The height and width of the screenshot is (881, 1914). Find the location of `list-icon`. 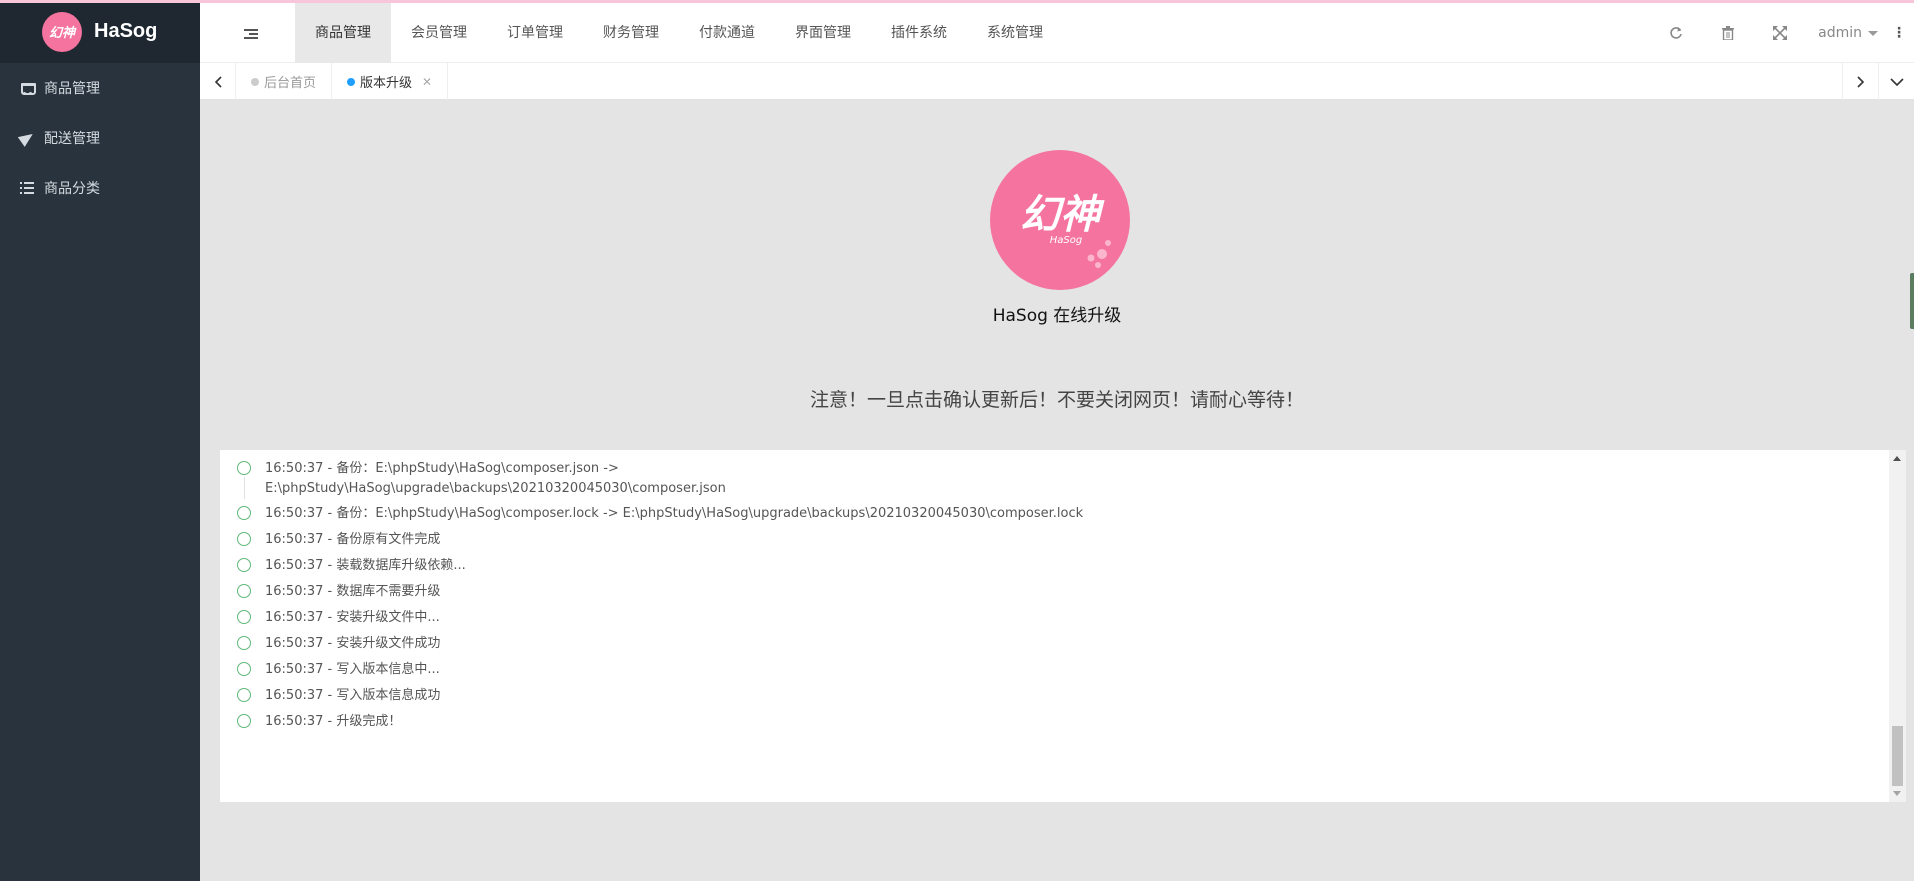

list-icon is located at coordinates (27, 188).